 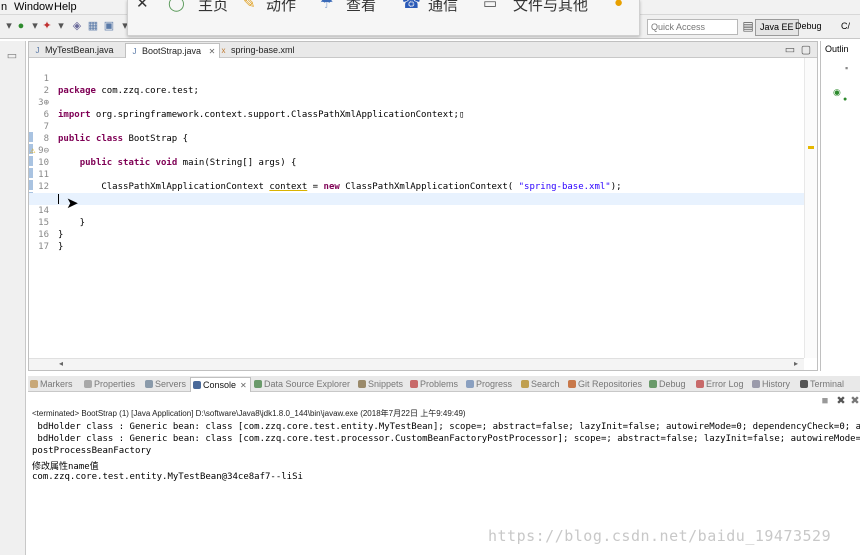 What do you see at coordinates (810, 208) in the screenshot?
I see `editor-vertical-scrollbar` at bounding box center [810, 208].